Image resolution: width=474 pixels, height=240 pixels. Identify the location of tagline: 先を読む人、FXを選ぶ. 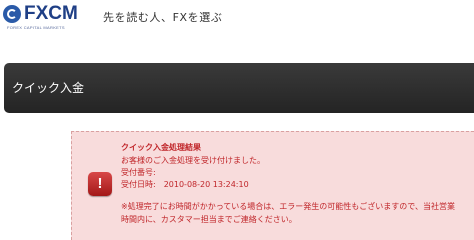
(163, 17).